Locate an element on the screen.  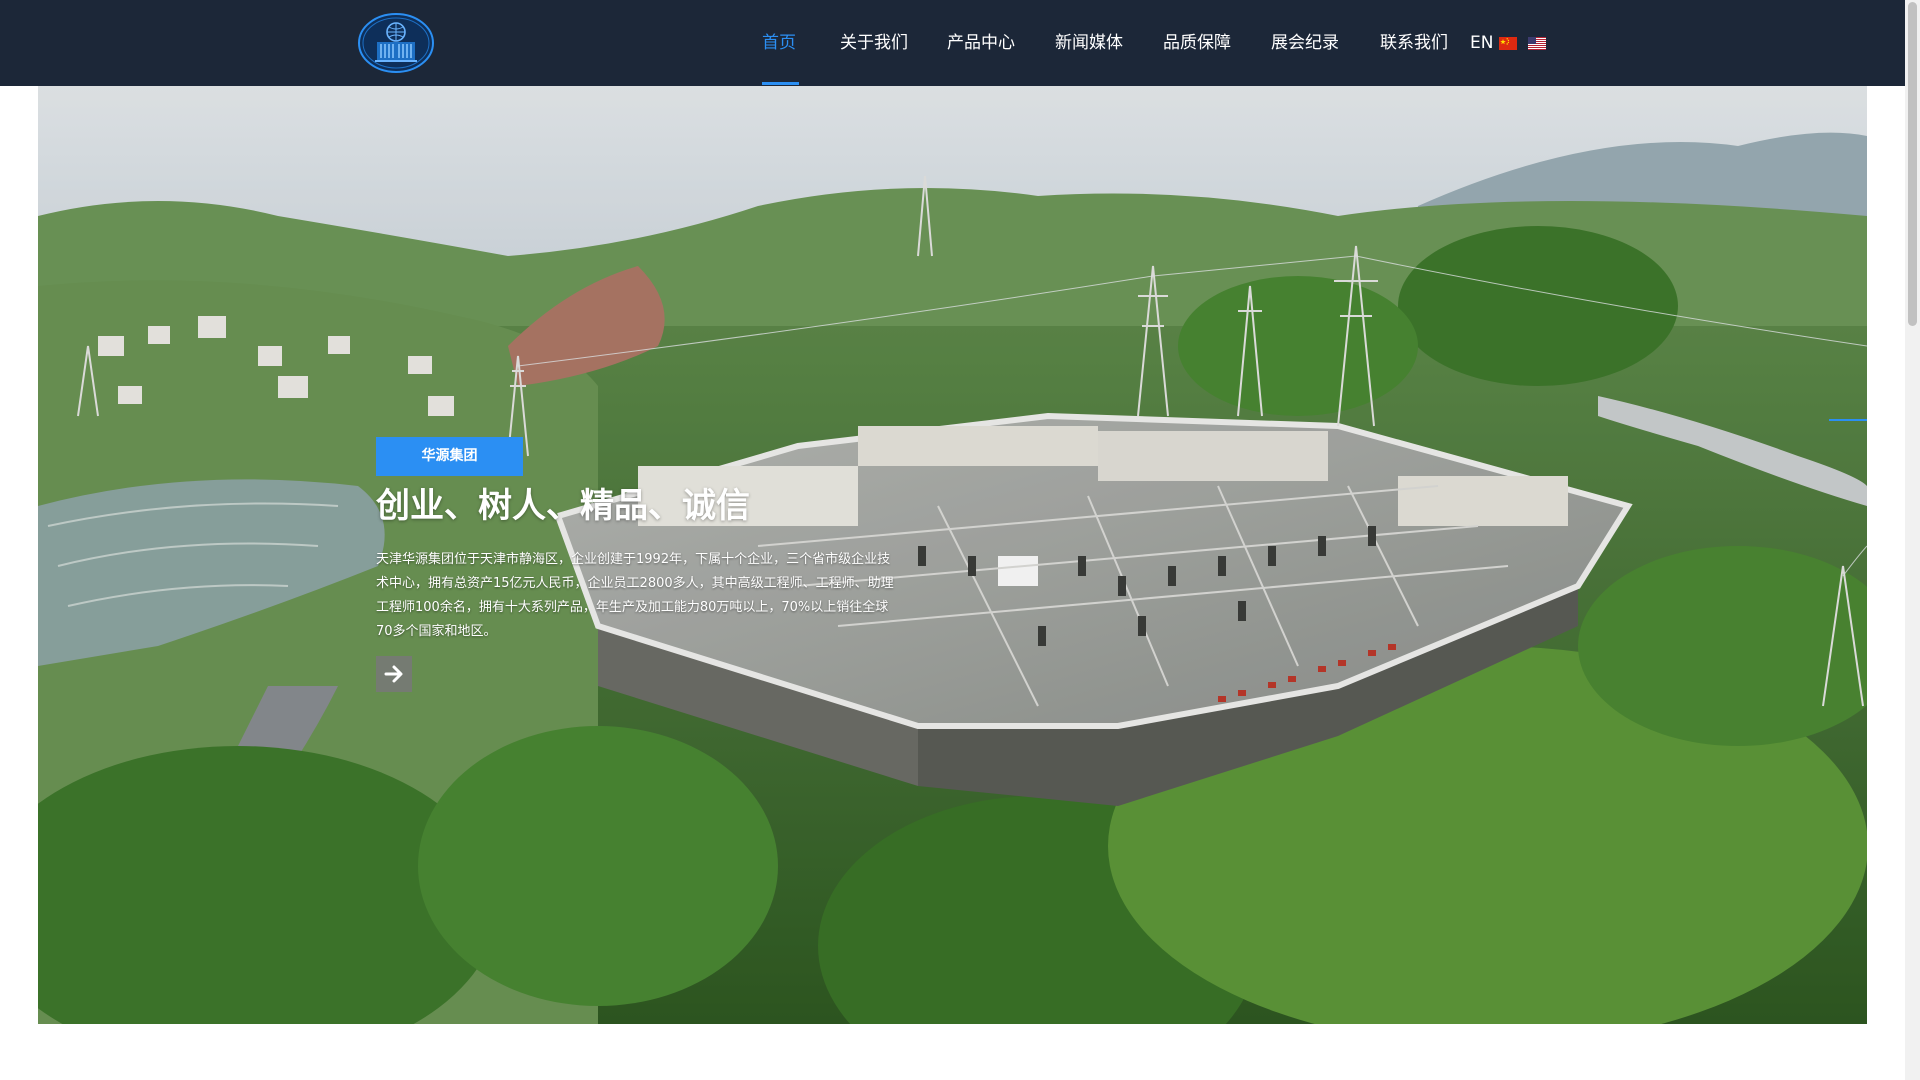
hero-more-button is located at coordinates (394, 674).